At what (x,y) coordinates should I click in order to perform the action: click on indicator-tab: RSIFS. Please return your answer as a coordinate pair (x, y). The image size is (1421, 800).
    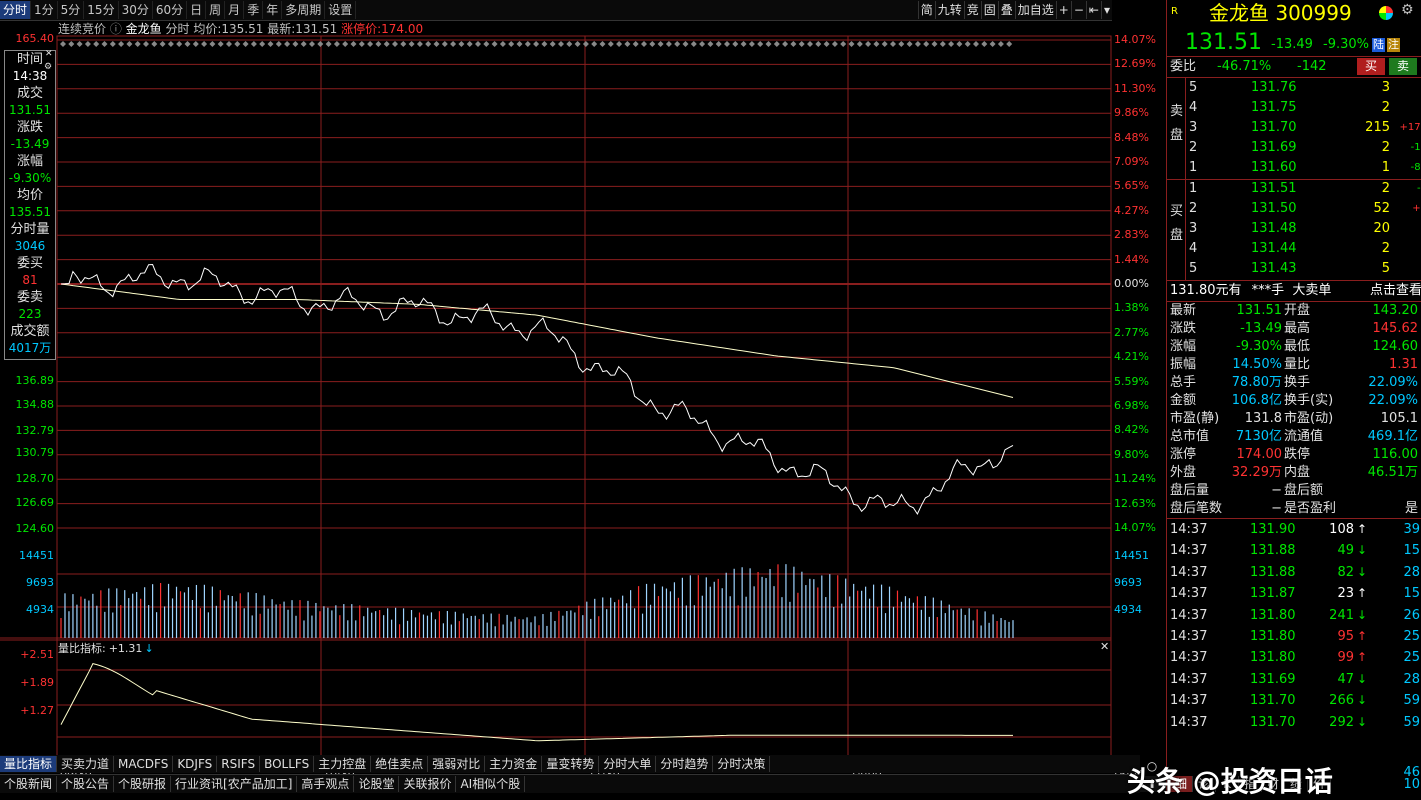
    Looking at the image, I should click on (239, 764).